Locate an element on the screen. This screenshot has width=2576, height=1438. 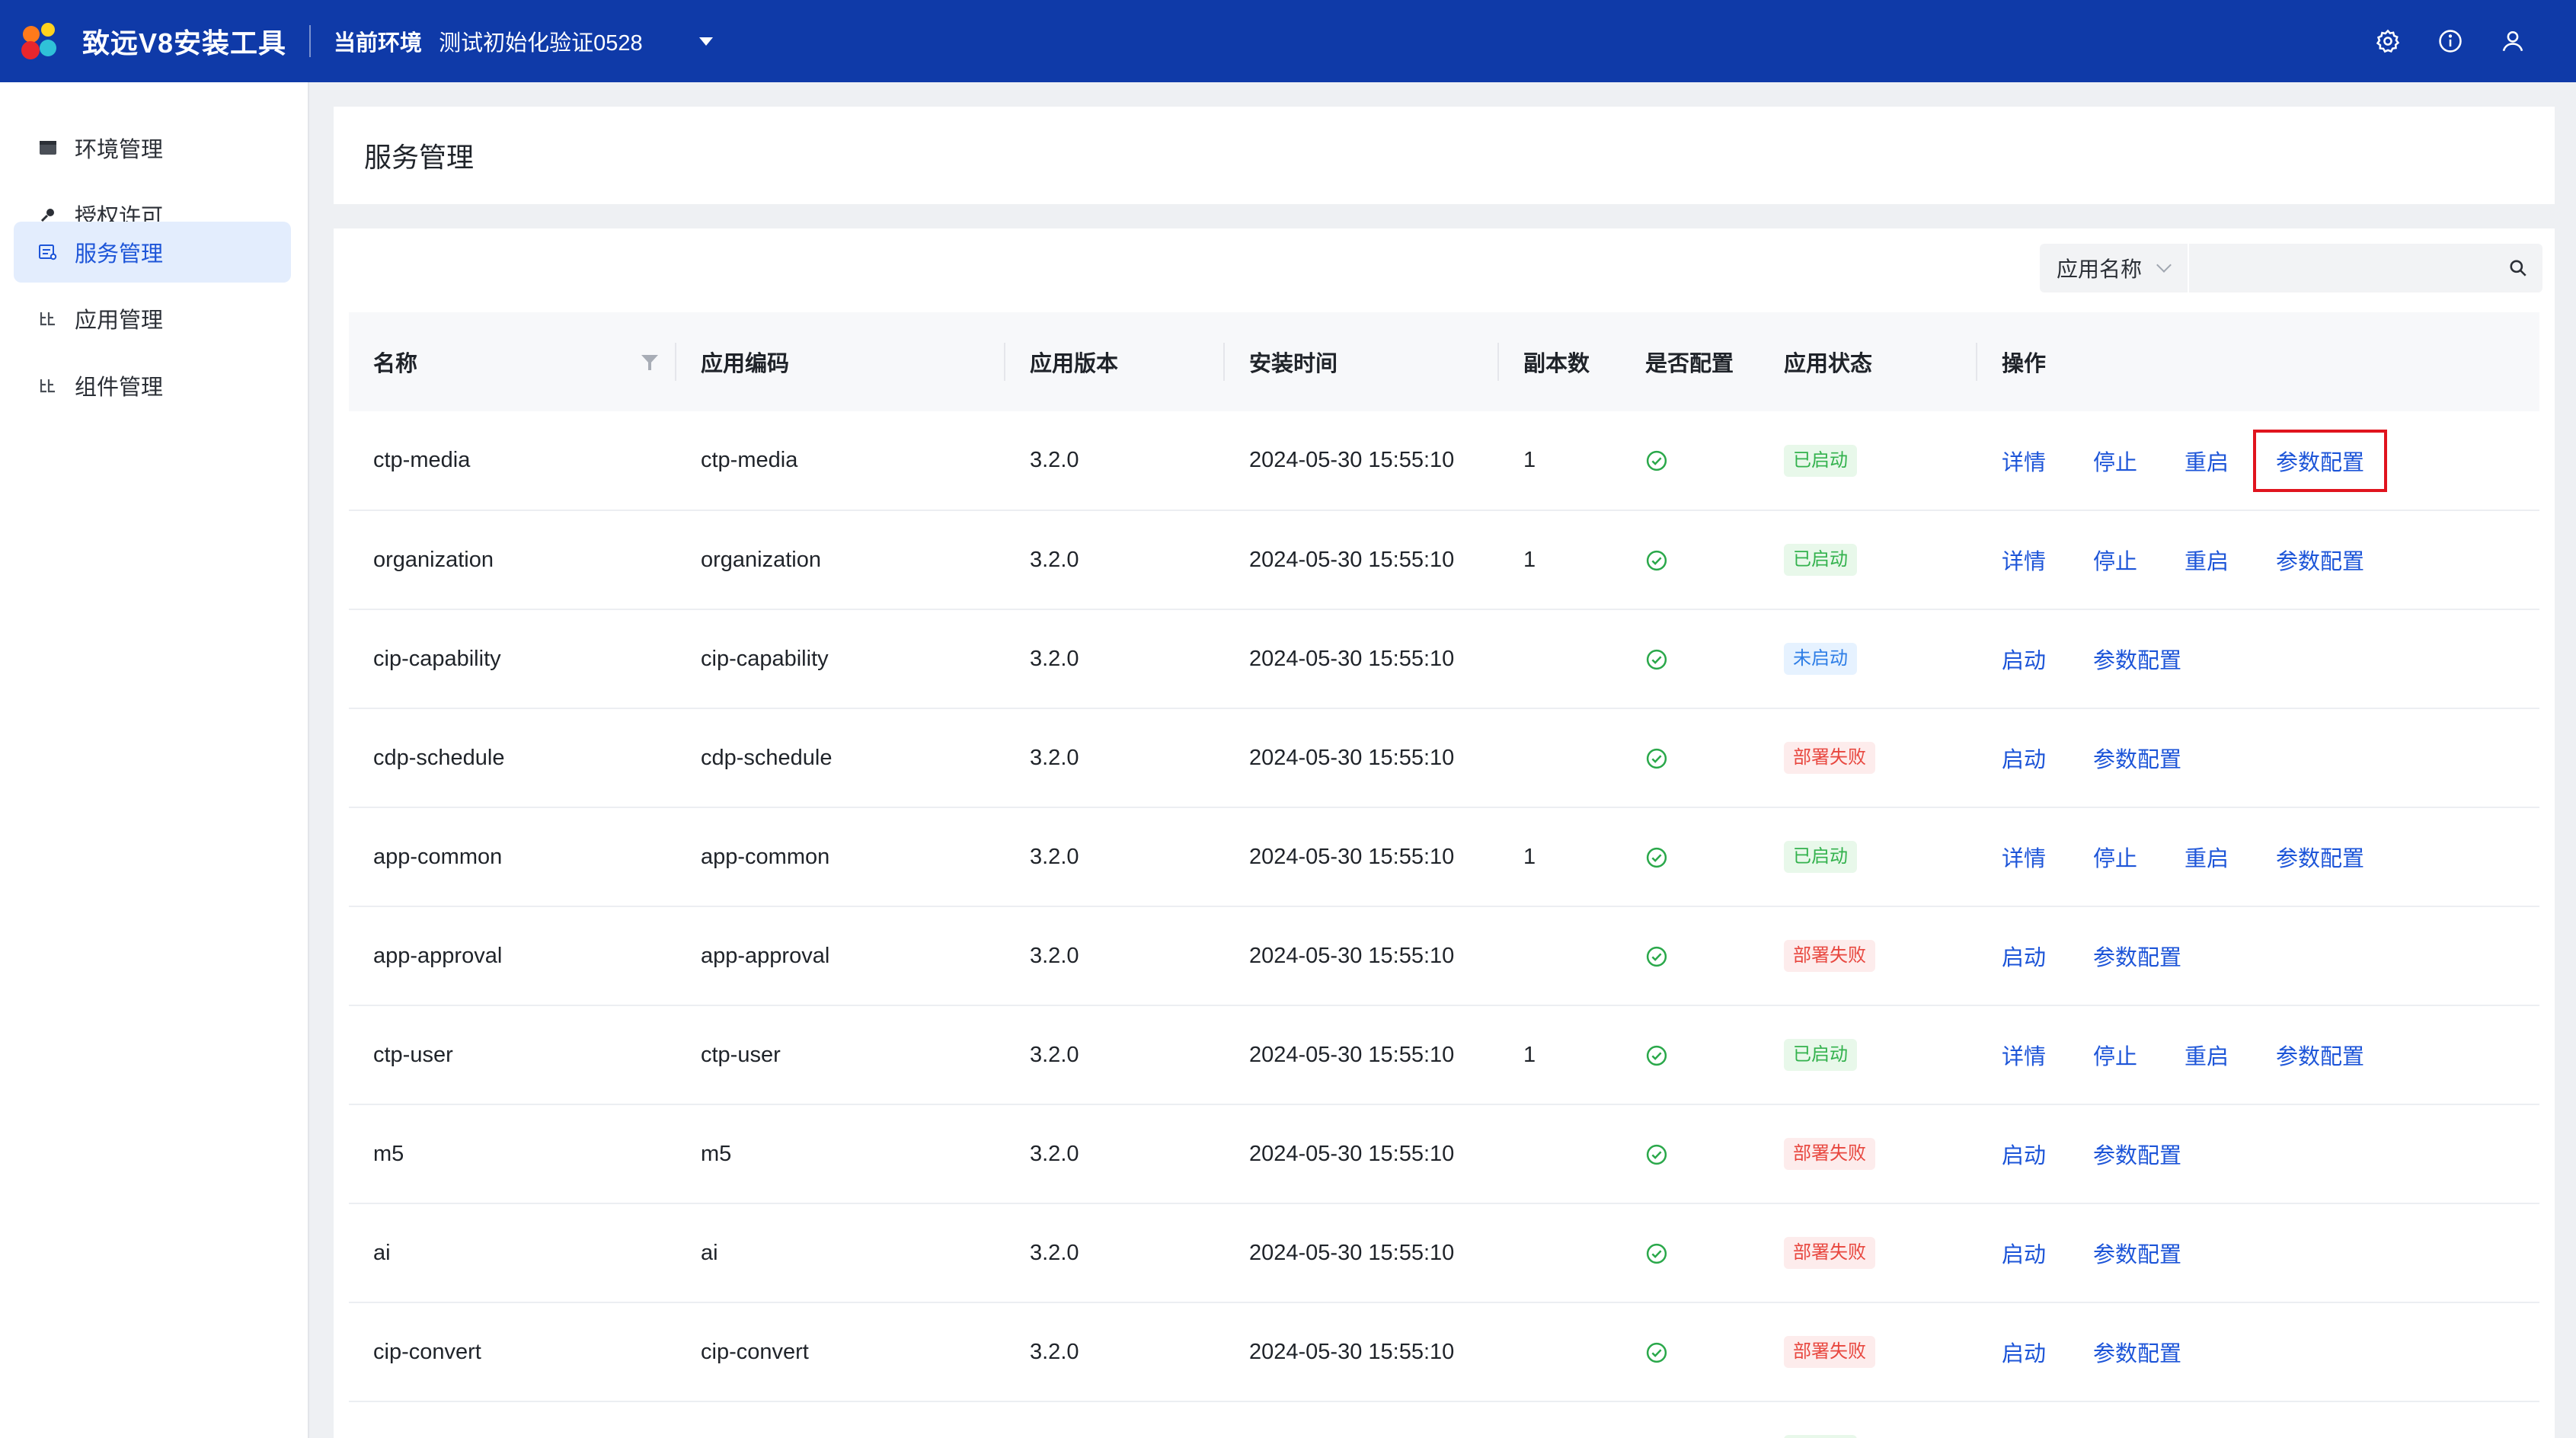
env-label: 当前环境 is located at coordinates (379, 43).